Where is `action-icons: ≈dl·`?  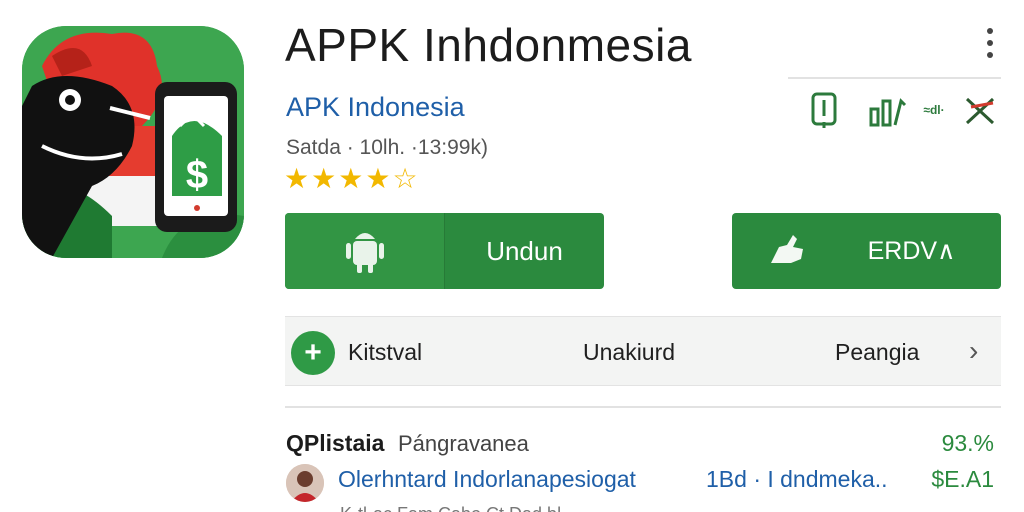 action-icons: ≈dl· is located at coordinates (904, 110).